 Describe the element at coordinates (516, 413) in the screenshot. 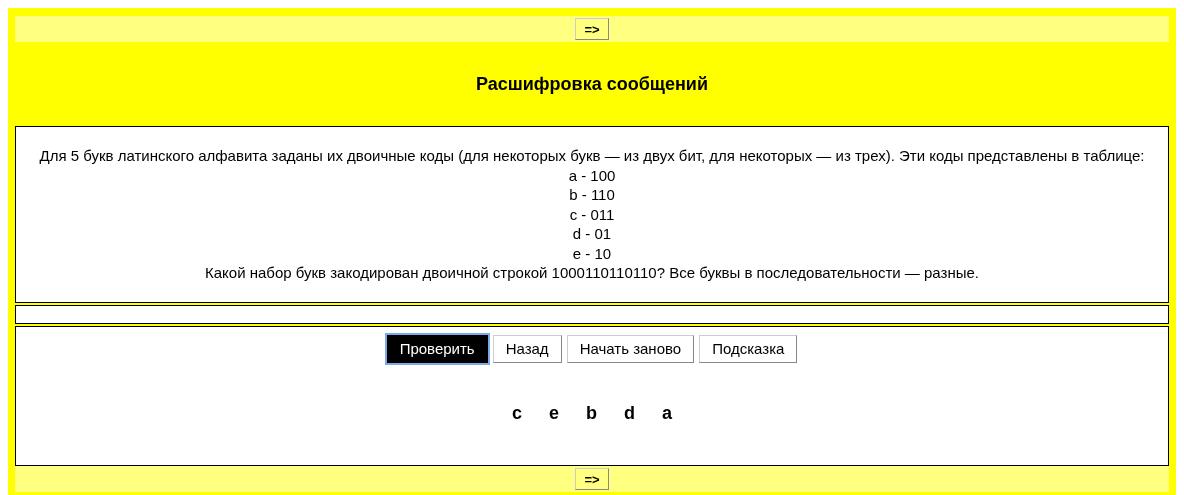

I see `answer-letter: c` at that location.